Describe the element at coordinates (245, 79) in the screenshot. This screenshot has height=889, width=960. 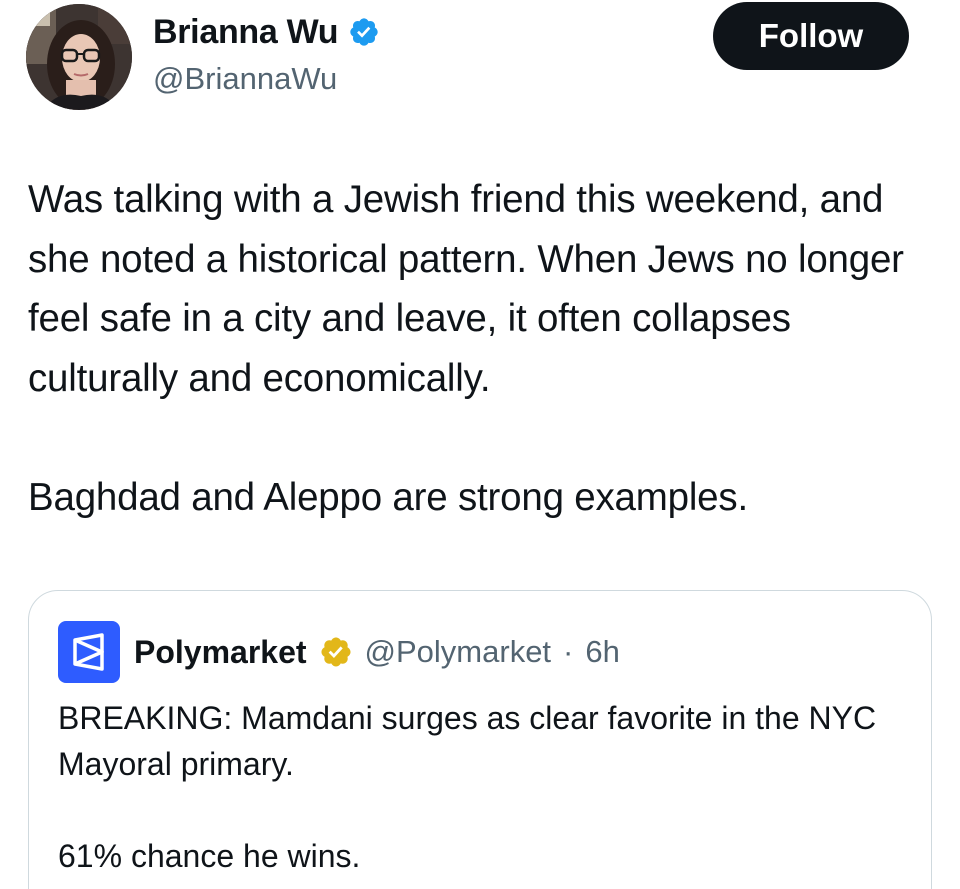
I see `author-handle: @BriannaWu` at that location.